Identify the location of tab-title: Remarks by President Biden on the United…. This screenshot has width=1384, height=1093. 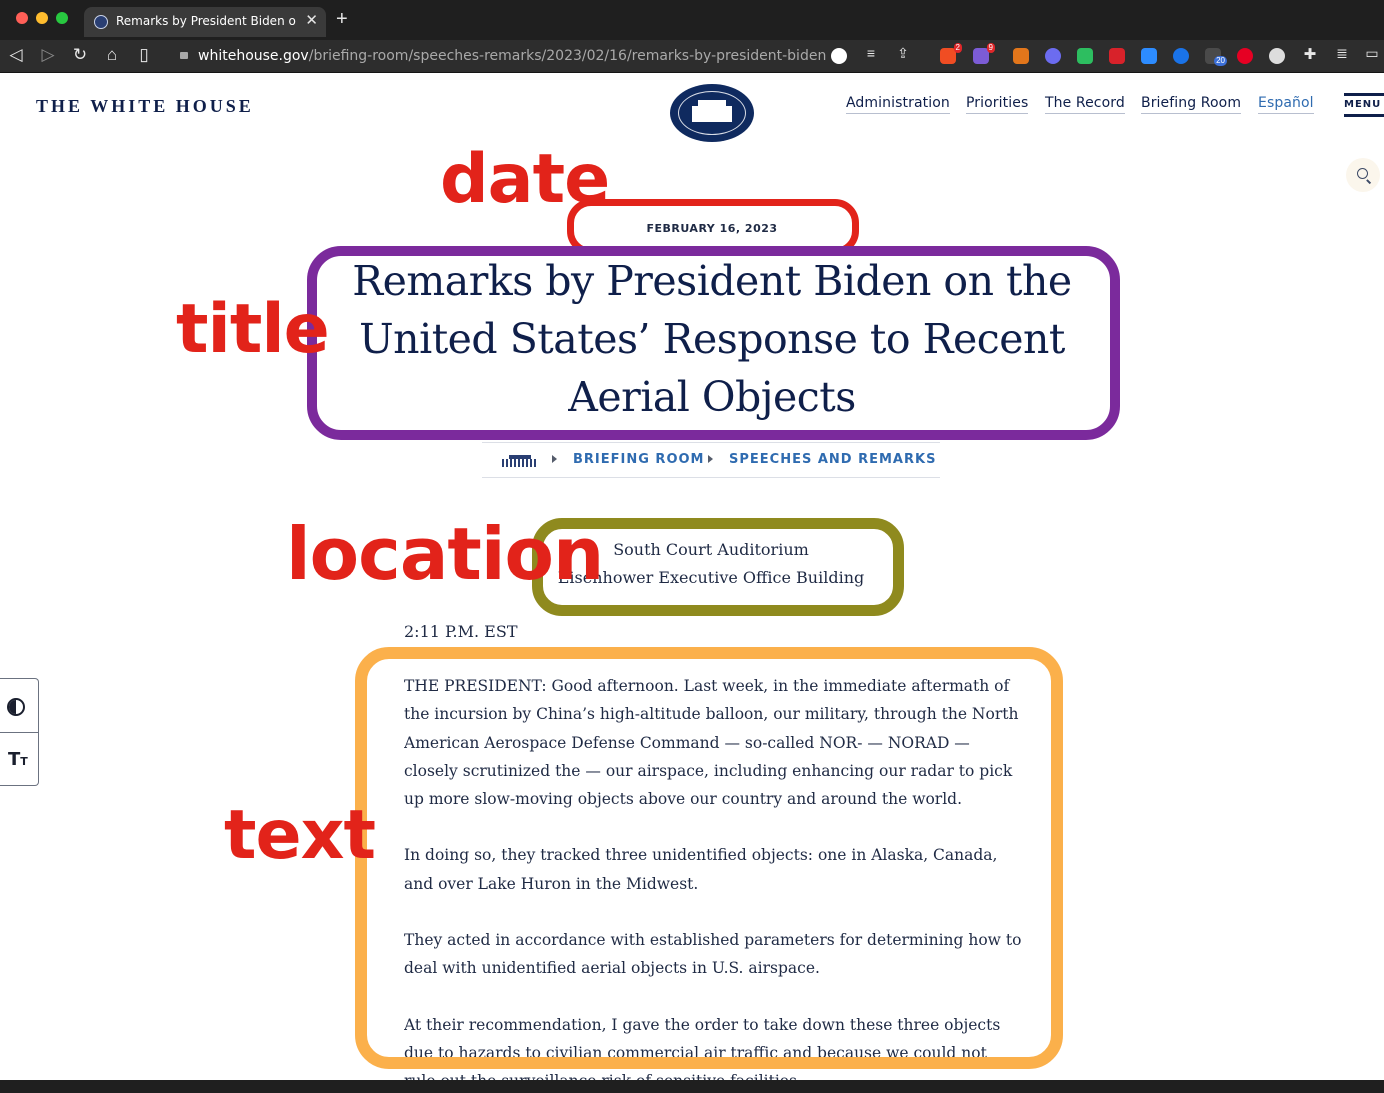
(206, 21).